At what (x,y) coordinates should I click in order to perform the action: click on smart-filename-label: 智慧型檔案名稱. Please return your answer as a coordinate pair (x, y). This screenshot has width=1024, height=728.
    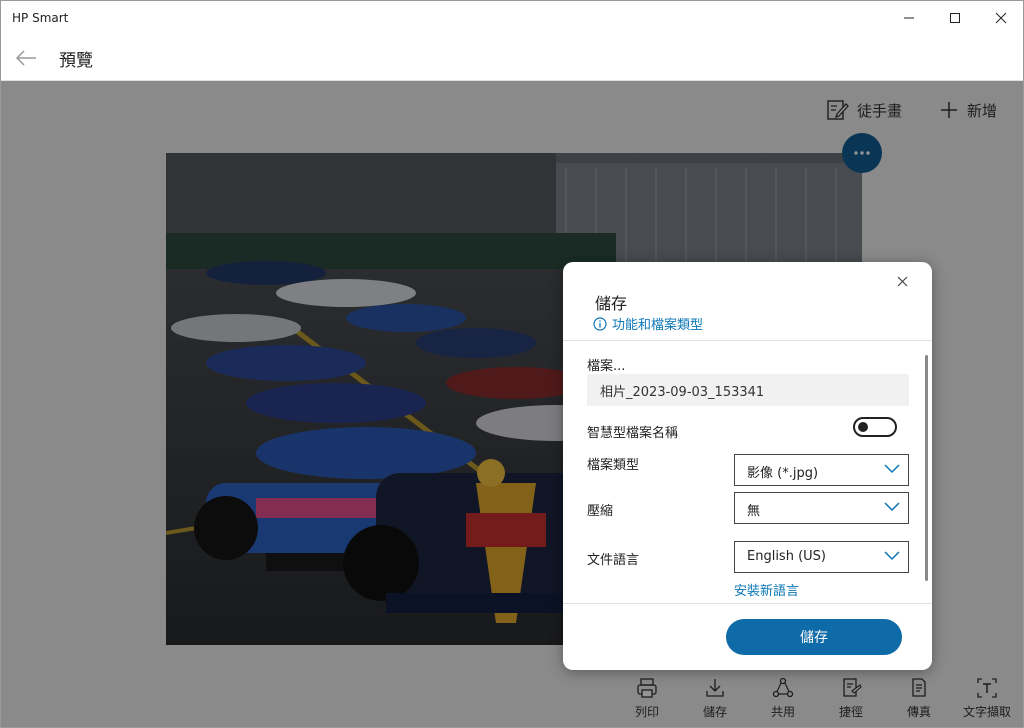
    Looking at the image, I should click on (633, 433).